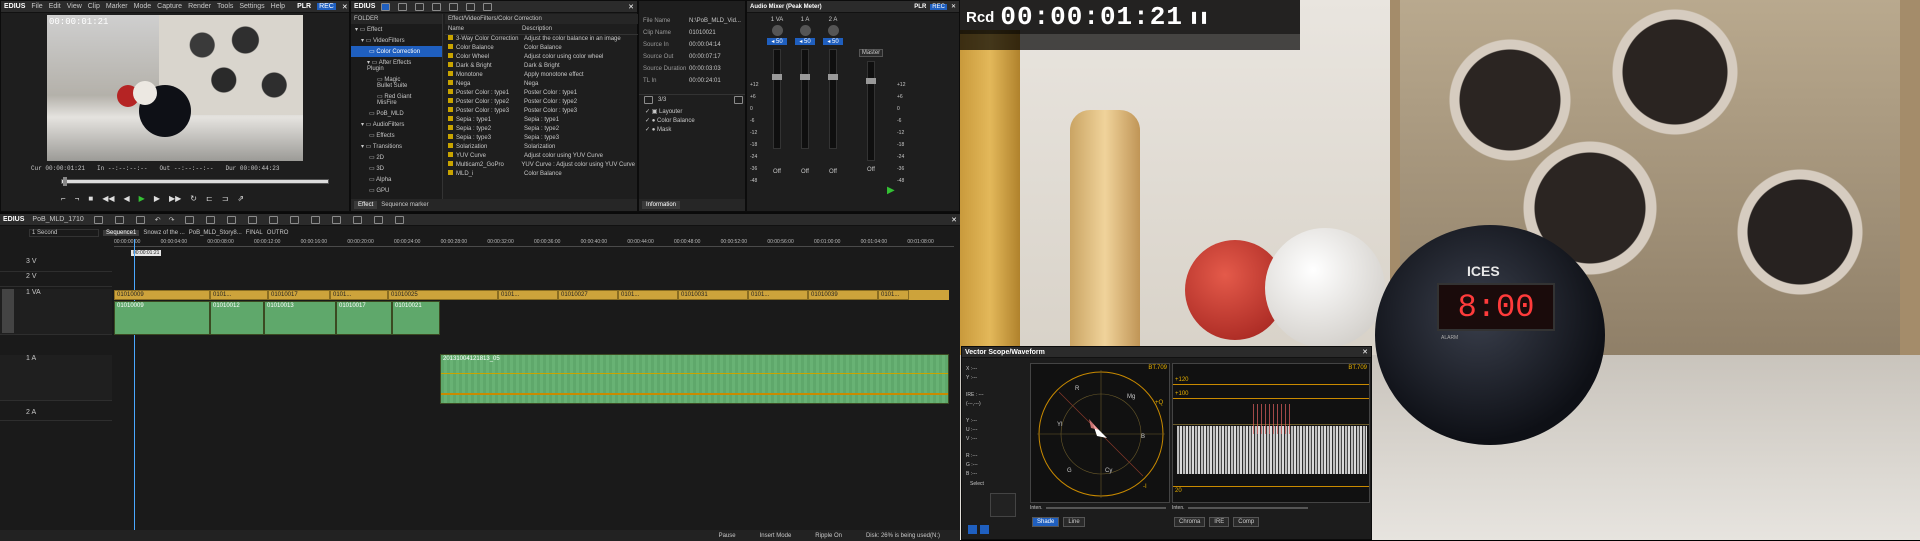 This screenshot has width=1920, height=541. Describe the element at coordinates (254, 233) in the screenshot. I see `tab-other-3: FINAL` at that location.